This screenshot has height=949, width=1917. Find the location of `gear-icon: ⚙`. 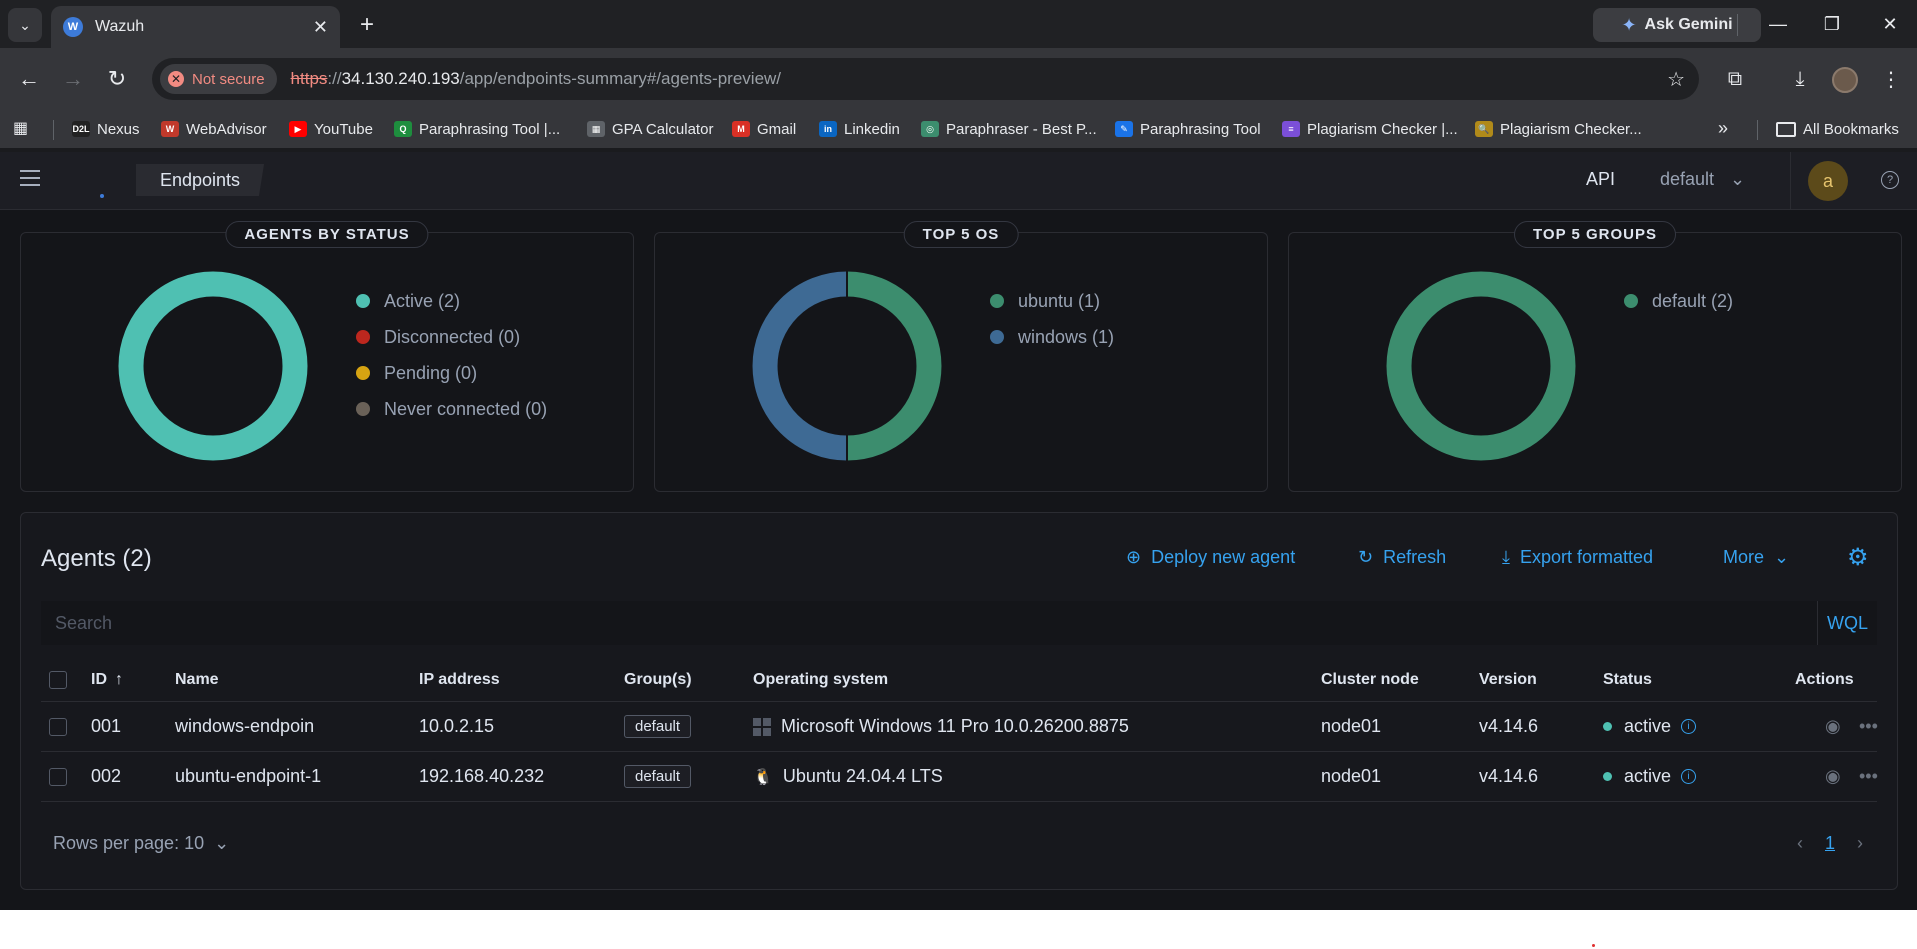

gear-icon: ⚙ is located at coordinates (1858, 557).